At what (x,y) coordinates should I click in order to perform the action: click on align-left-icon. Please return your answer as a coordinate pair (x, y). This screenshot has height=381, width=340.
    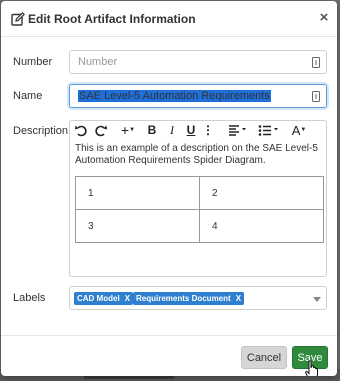
    Looking at the image, I should click on (237, 130).